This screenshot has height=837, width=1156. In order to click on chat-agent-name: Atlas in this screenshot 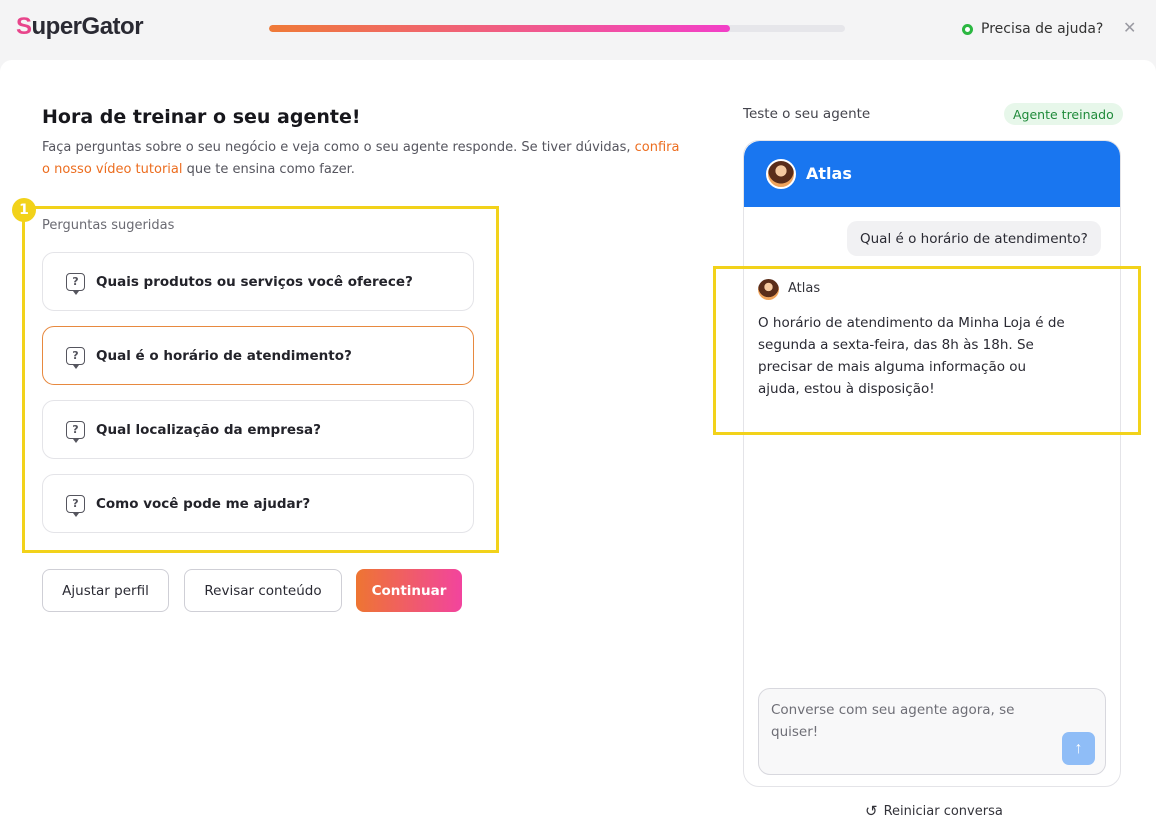, I will do `click(829, 173)`.